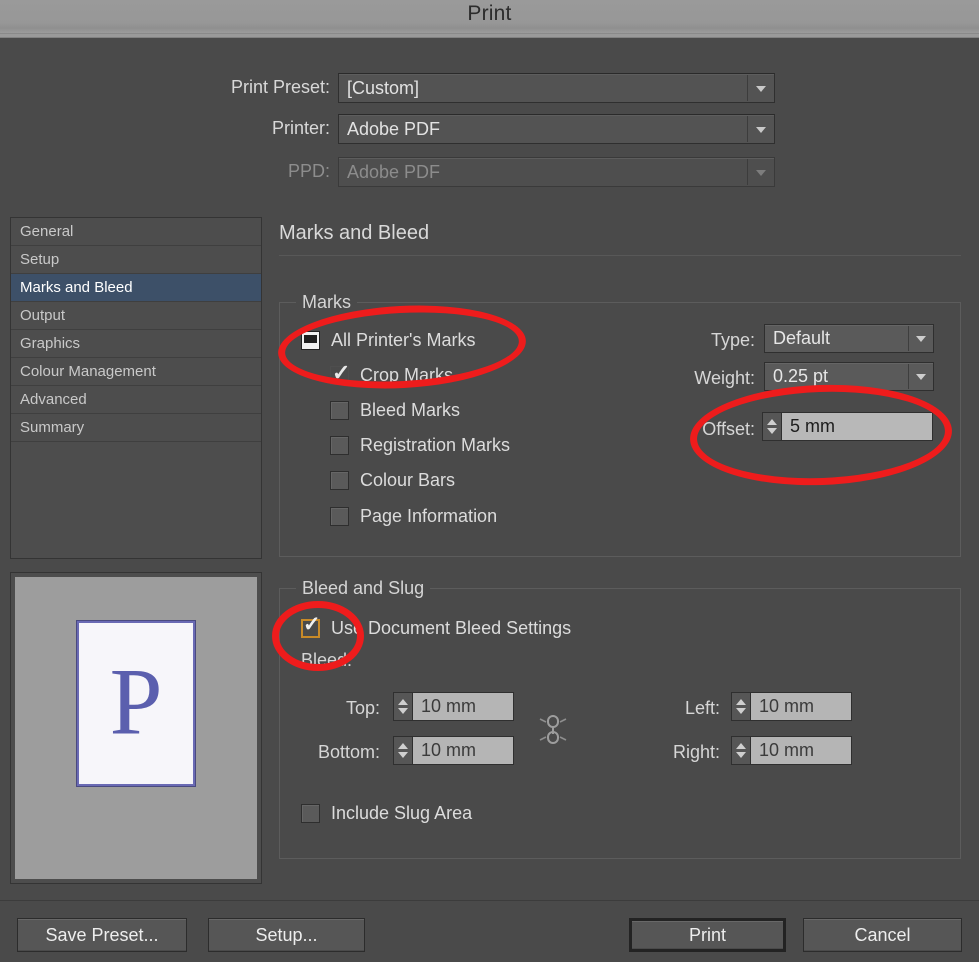 The height and width of the screenshot is (962, 979). Describe the element at coordinates (429, 515) in the screenshot. I see `checkbox-label: Page Information` at that location.